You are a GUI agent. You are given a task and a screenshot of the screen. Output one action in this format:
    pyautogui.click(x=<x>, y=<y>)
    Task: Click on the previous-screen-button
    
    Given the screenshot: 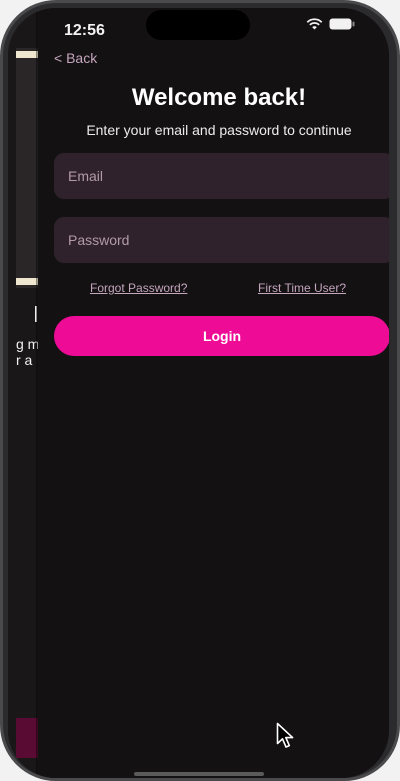 What is the action you would take?
    pyautogui.click(x=27, y=738)
    